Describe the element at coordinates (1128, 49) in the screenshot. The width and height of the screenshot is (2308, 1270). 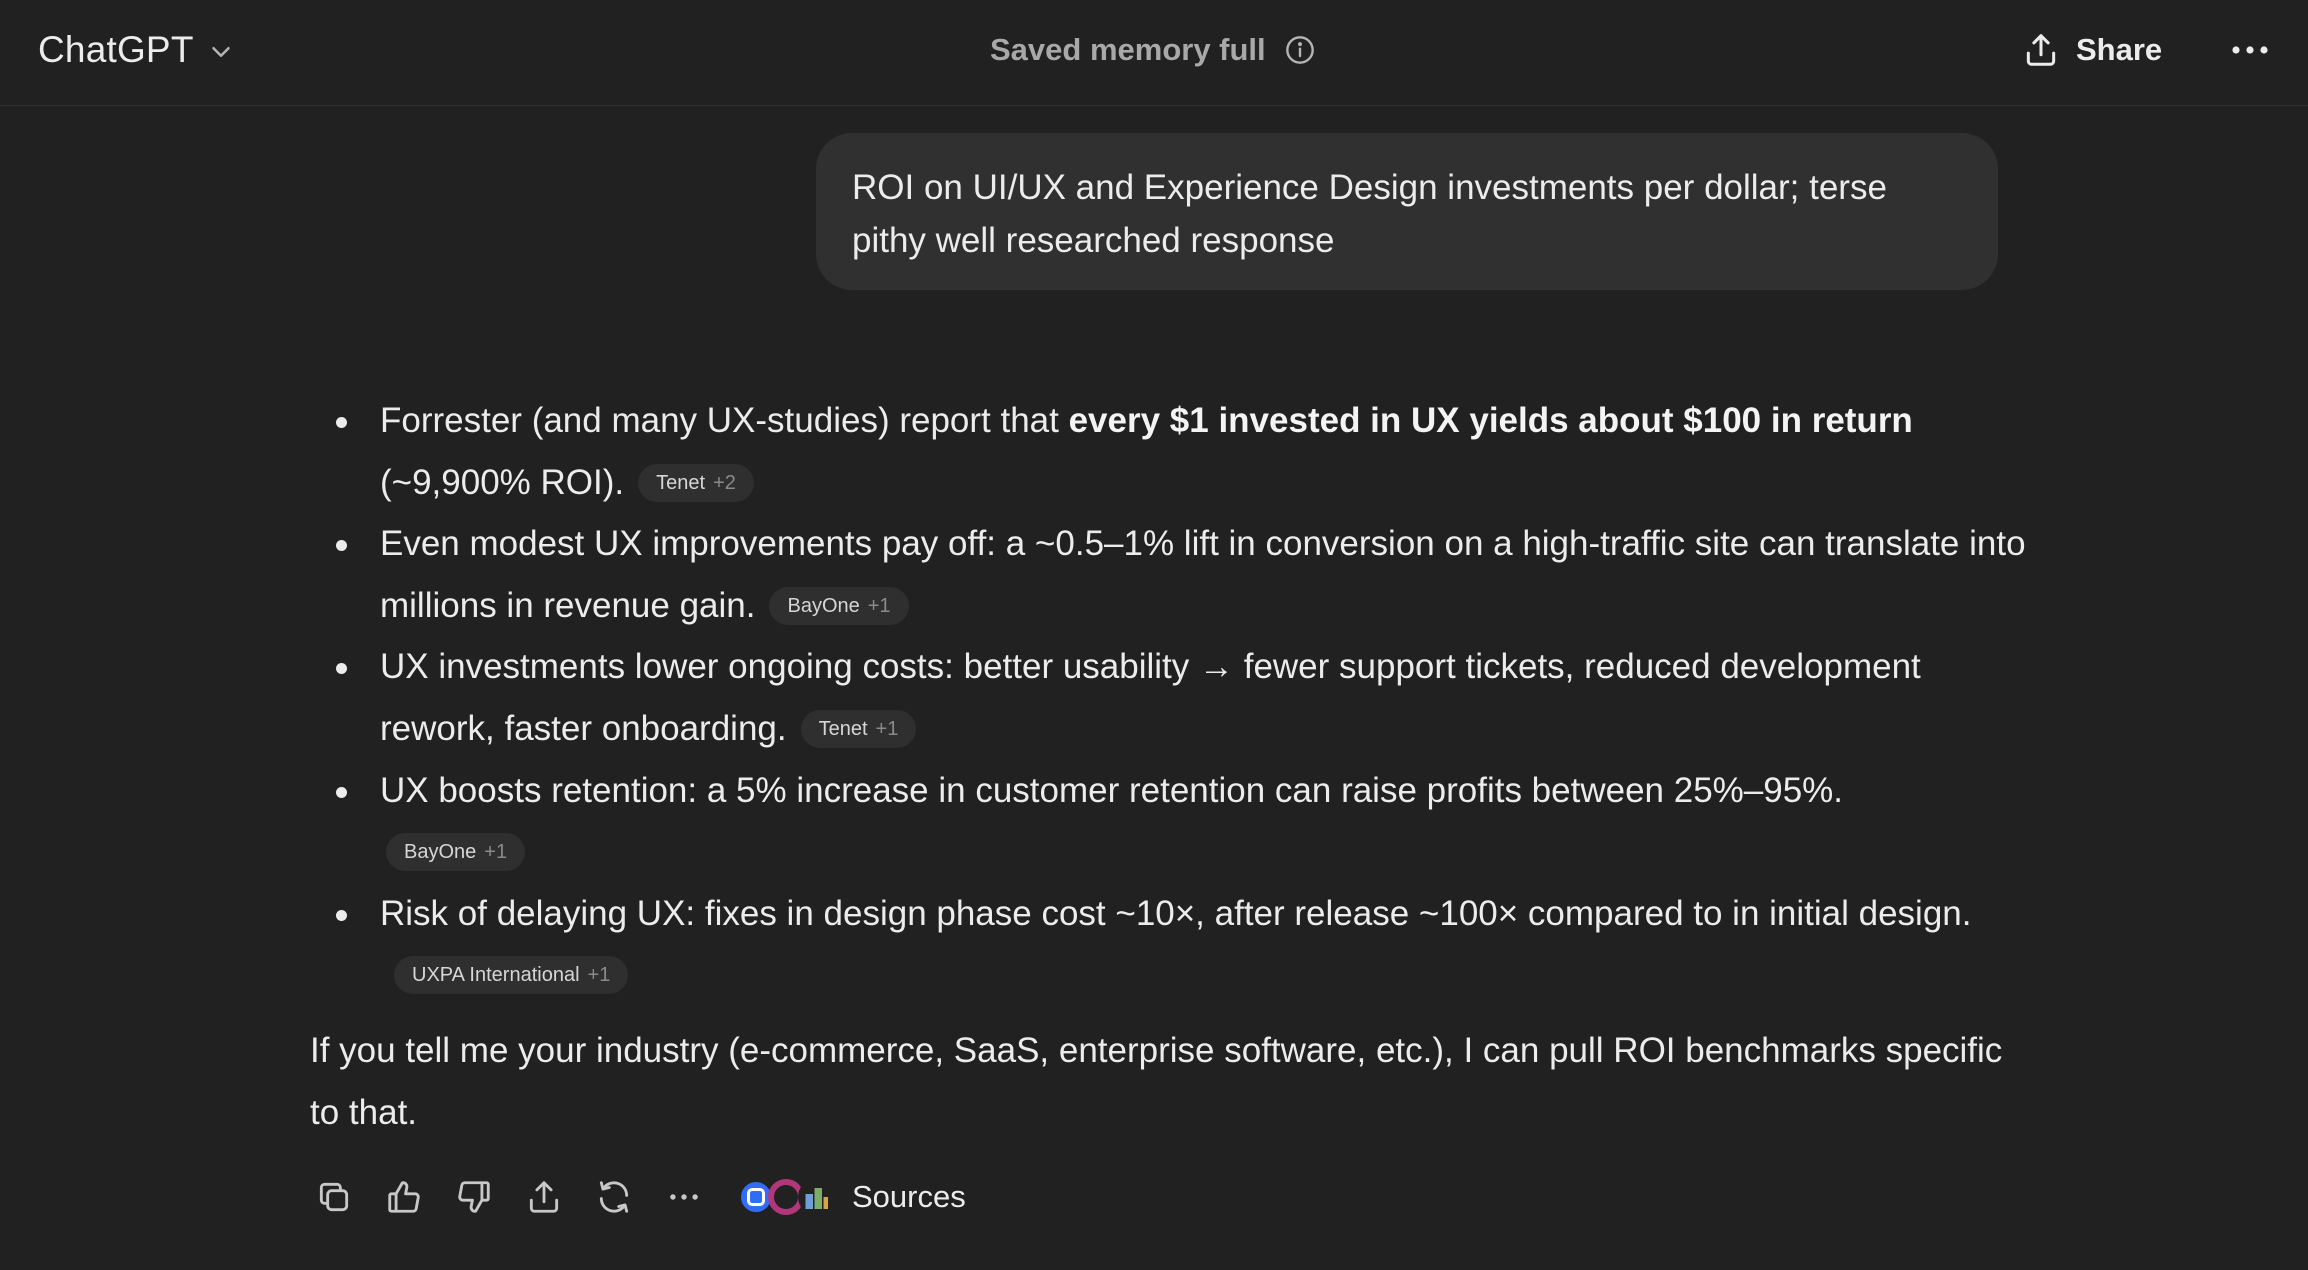
I see `memory-status-text: Saved memory full` at that location.